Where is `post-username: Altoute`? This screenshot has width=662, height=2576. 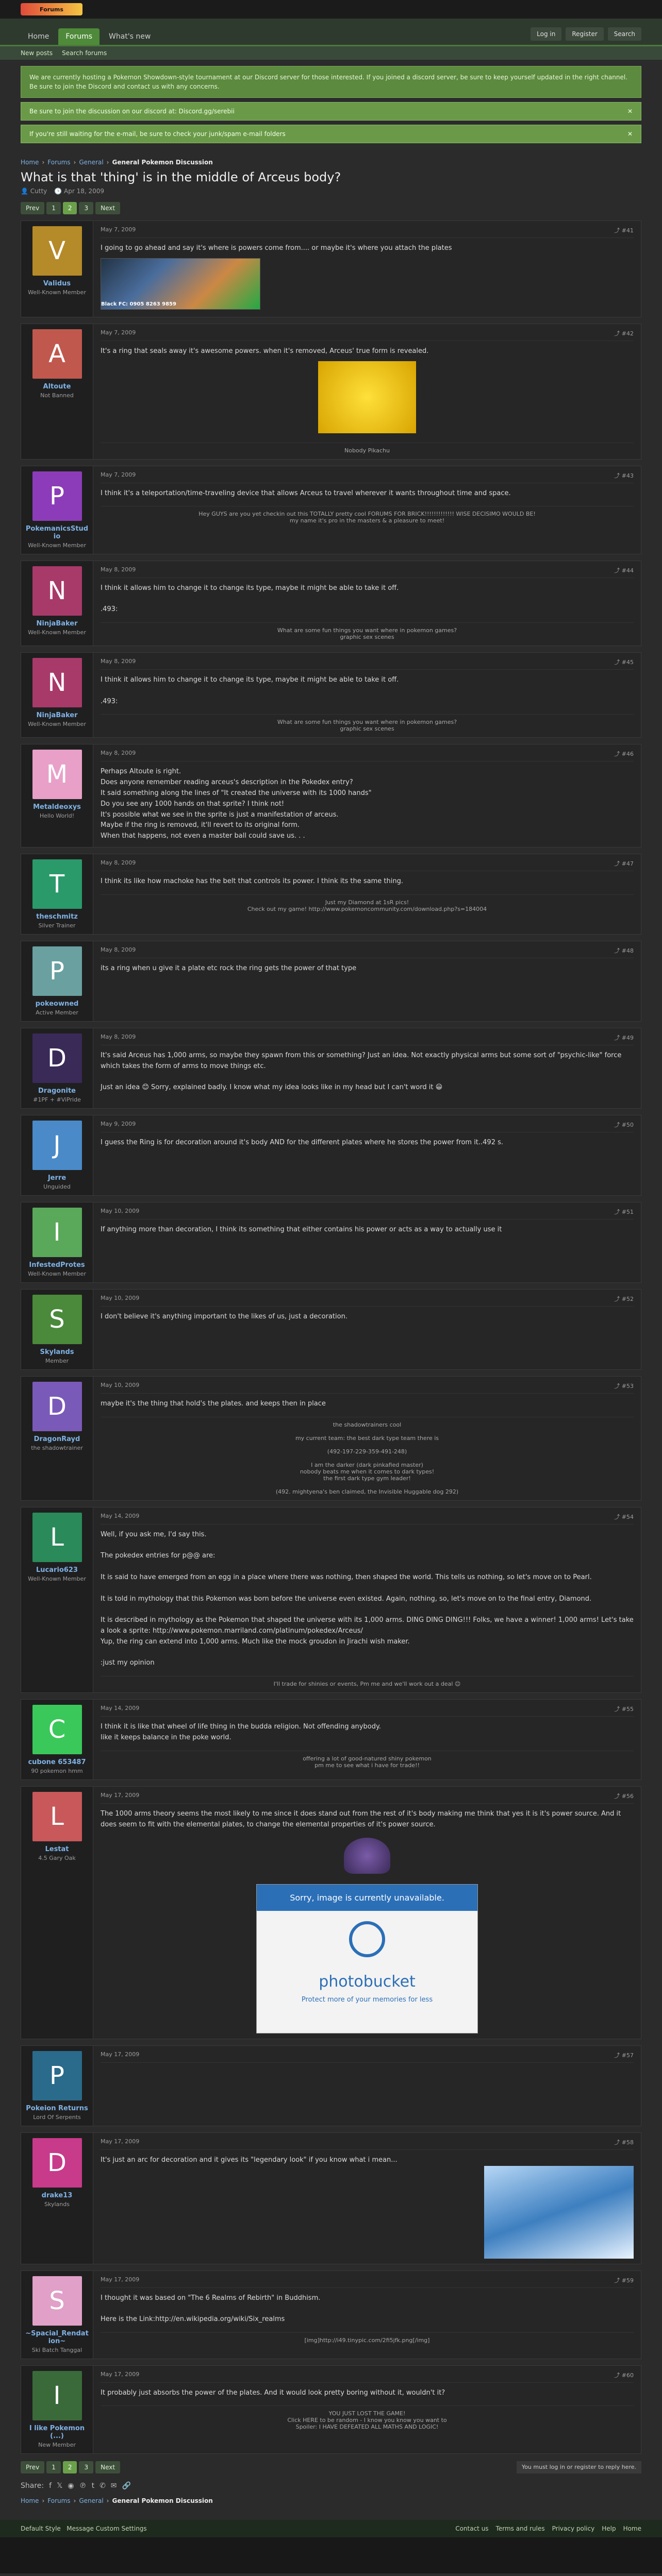
post-username: Altoute is located at coordinates (57, 387).